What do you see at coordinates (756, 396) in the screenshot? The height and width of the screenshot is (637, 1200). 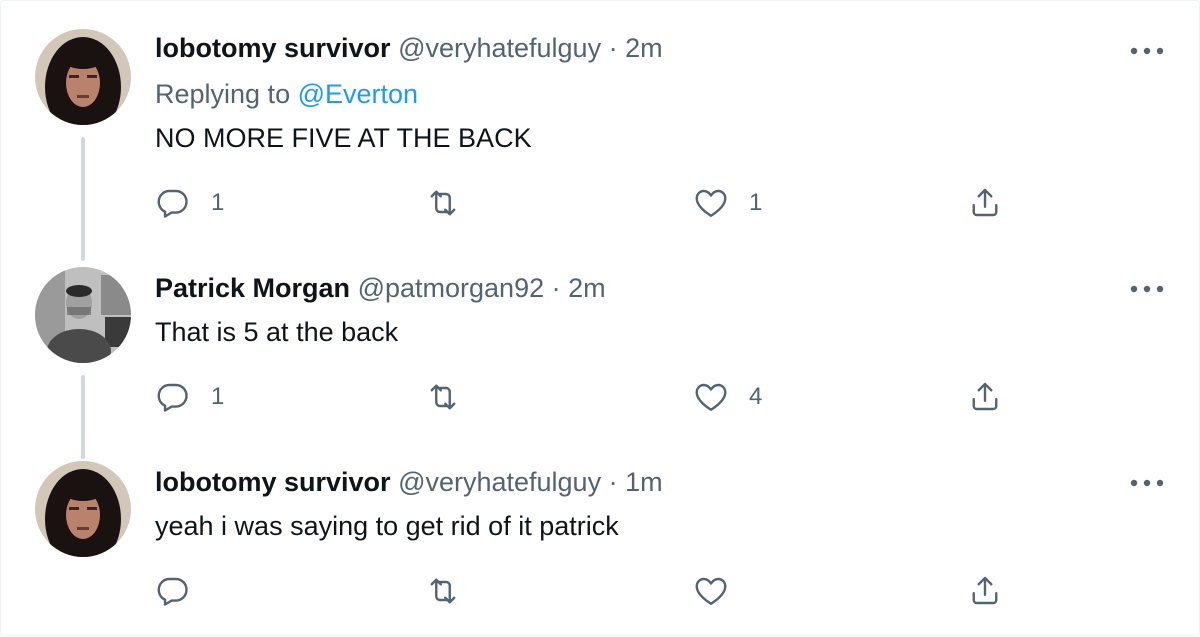 I see `like-count: 4` at bounding box center [756, 396].